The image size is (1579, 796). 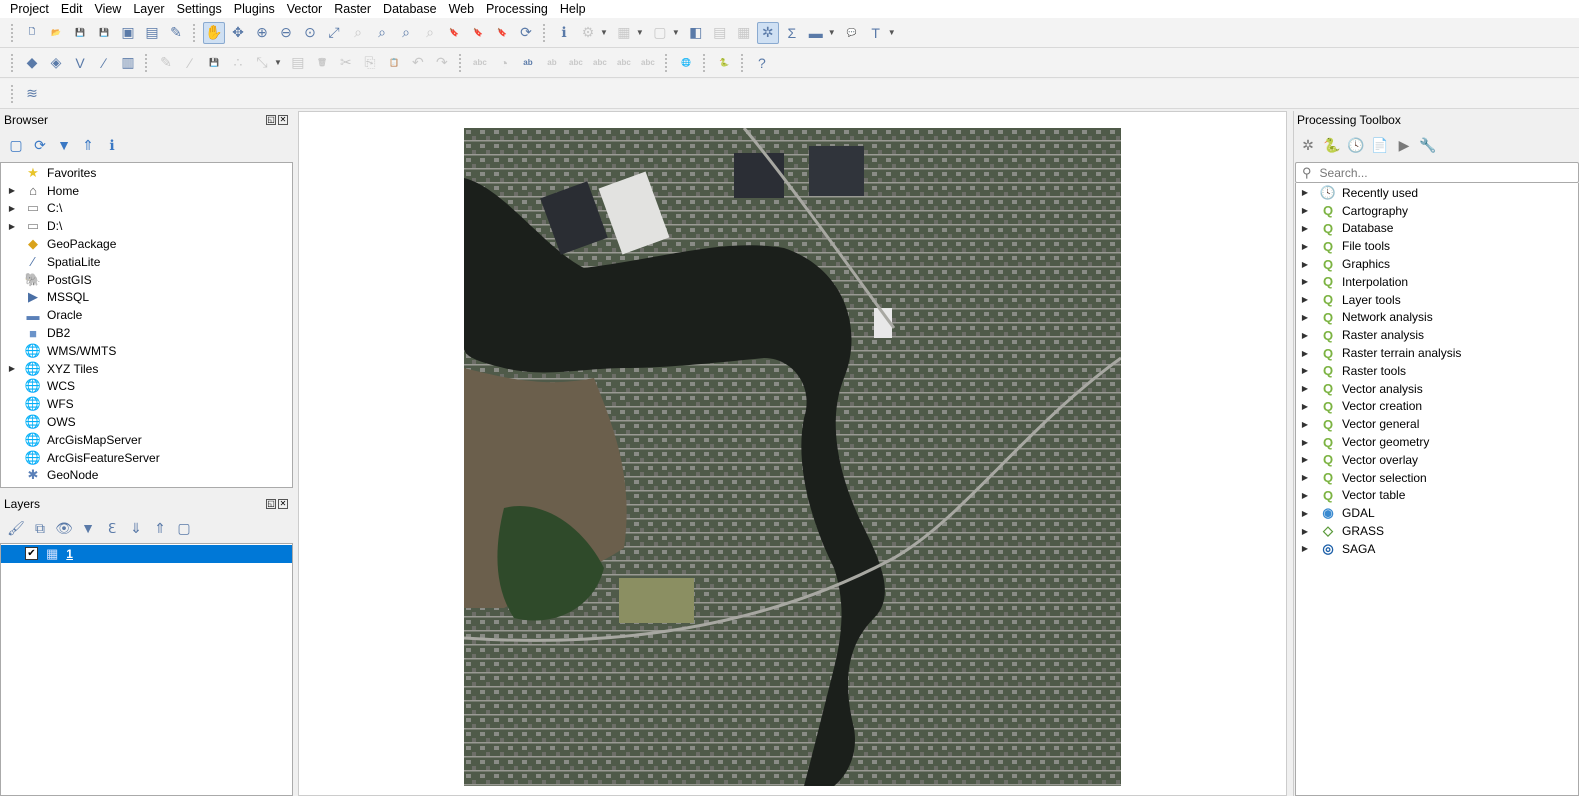 What do you see at coordinates (146, 404) in the screenshot?
I see `browser-item-wfs: 🌐 WFS` at bounding box center [146, 404].